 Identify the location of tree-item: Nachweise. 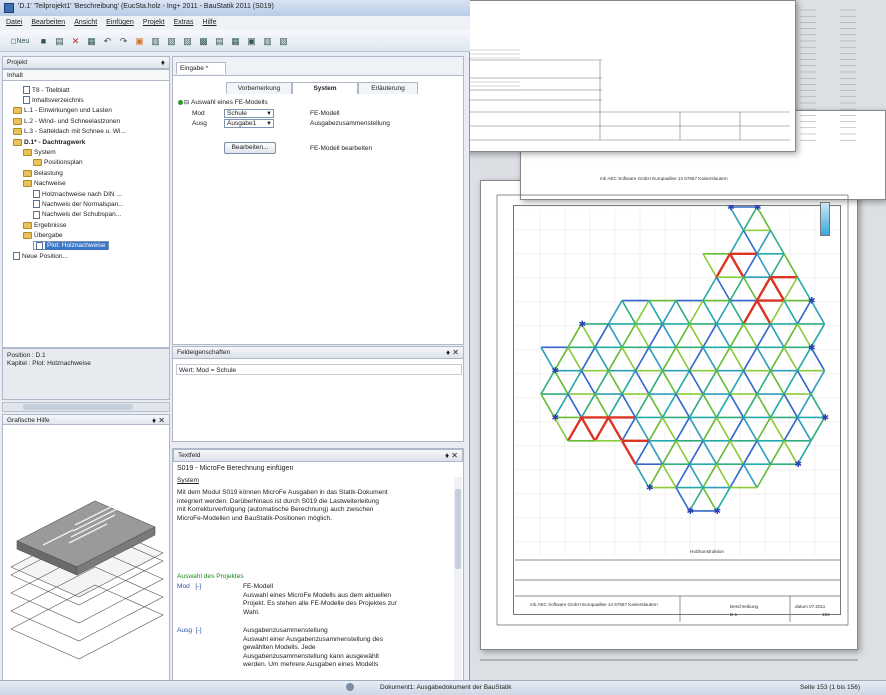
(44, 184).